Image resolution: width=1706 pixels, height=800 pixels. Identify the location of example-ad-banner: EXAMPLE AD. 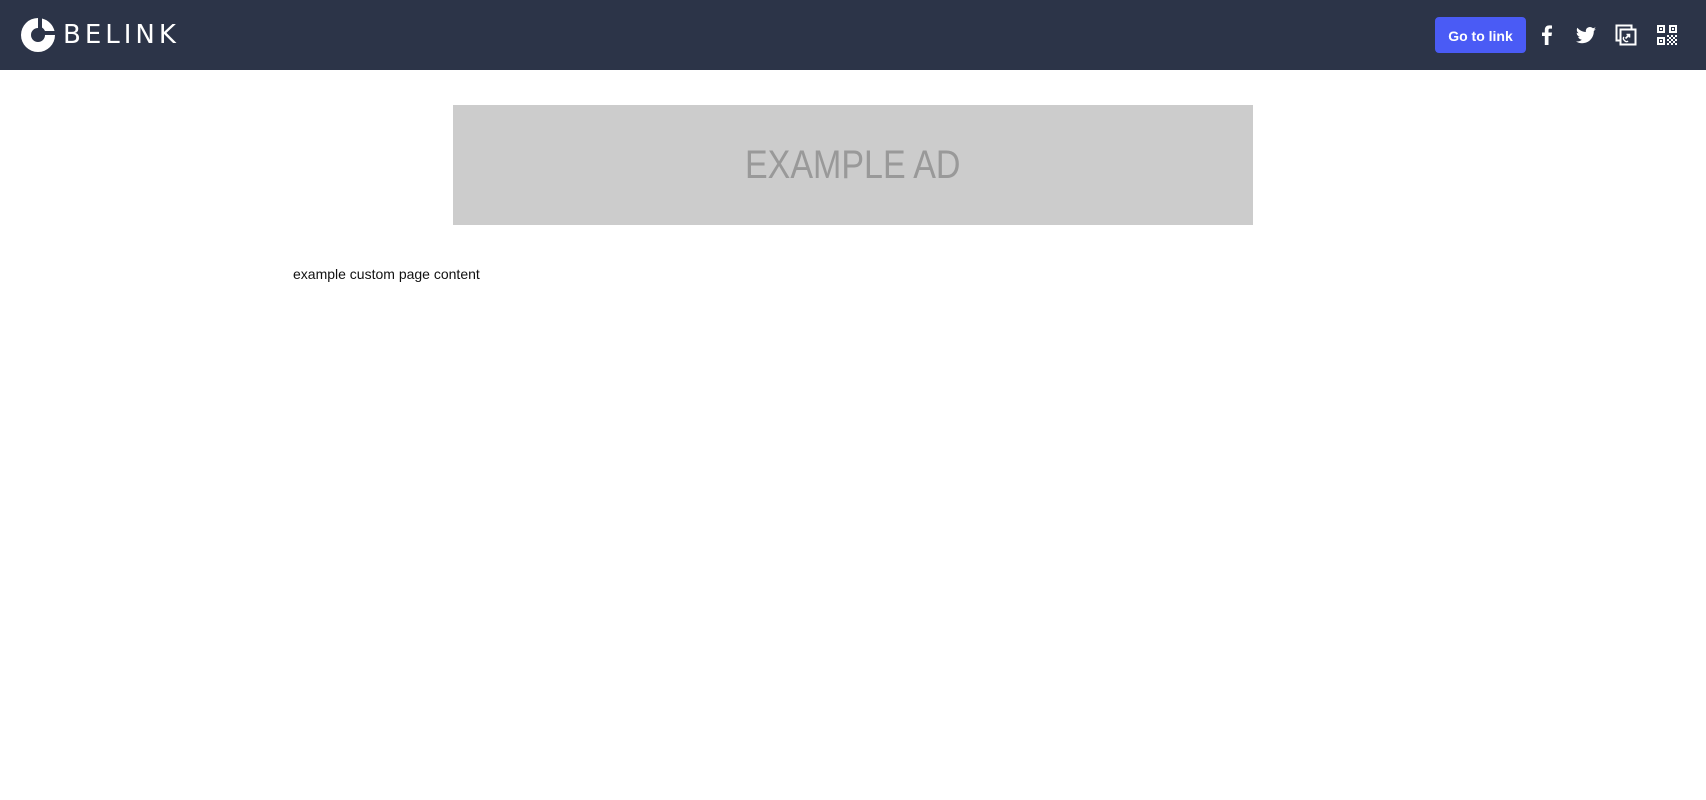
(853, 165).